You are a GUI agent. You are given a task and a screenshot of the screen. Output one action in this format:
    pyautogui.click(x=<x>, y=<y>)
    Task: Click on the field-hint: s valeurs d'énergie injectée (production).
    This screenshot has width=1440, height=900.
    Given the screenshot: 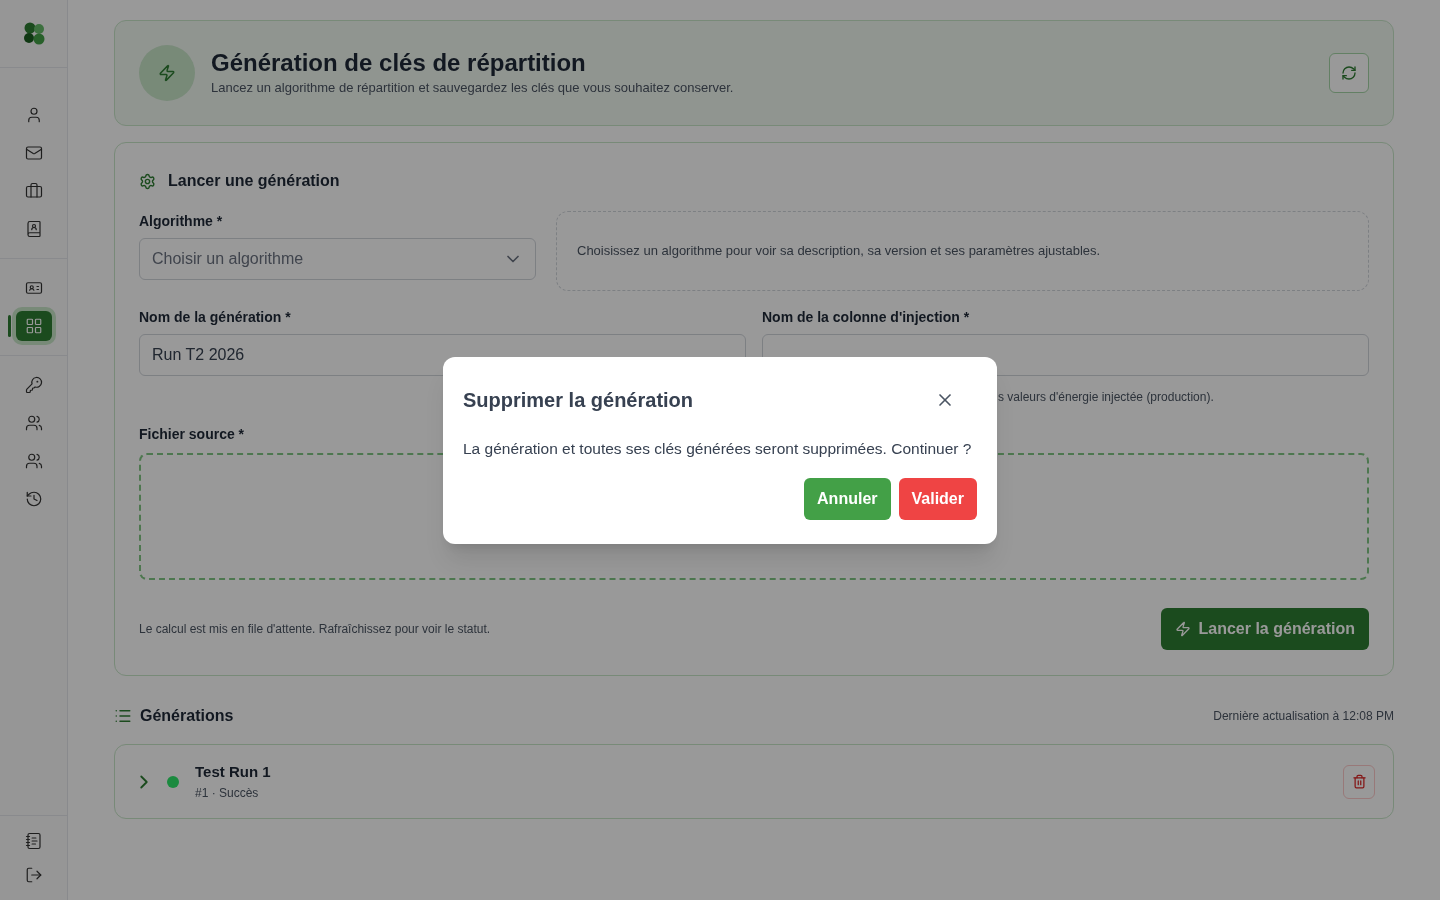 What is the action you would take?
    pyautogui.click(x=1106, y=397)
    